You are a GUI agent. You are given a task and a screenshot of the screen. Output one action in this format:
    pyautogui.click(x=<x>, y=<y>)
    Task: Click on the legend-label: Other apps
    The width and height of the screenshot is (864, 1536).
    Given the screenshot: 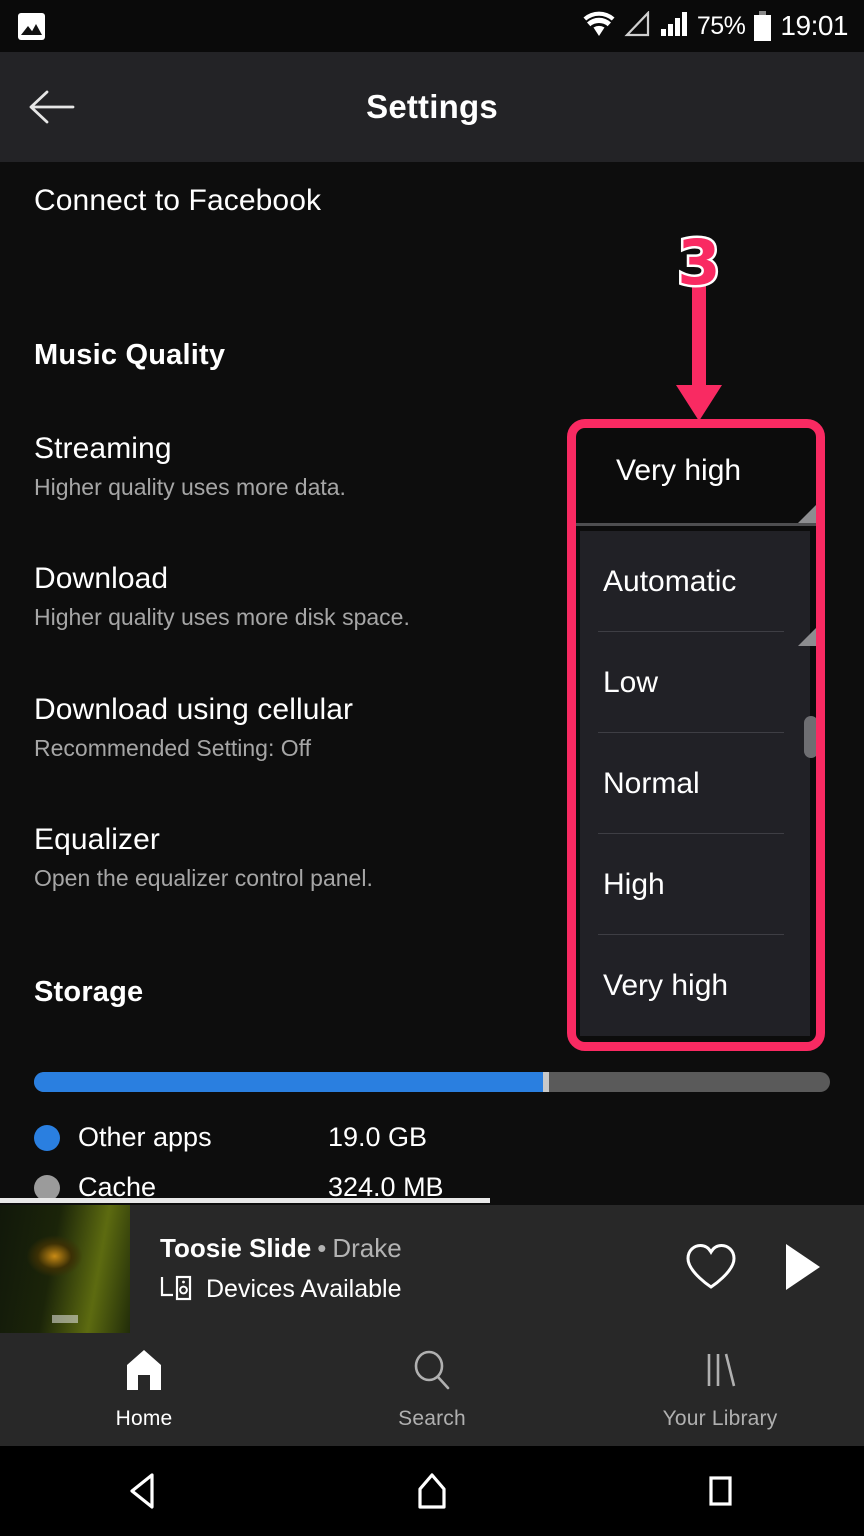 What is the action you would take?
    pyautogui.click(x=145, y=1137)
    